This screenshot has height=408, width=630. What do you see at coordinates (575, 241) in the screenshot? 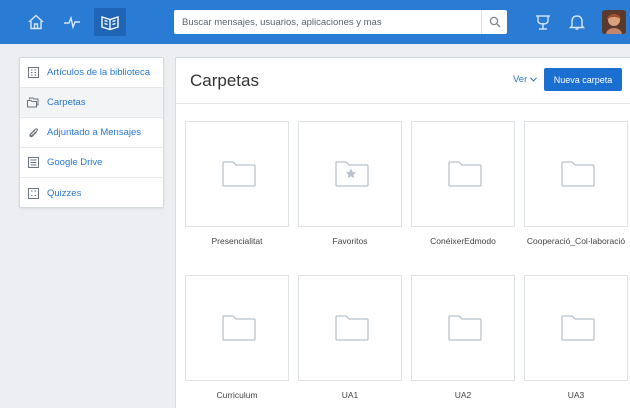
I see `folder-label: Cooperació_Col·laboració` at bounding box center [575, 241].